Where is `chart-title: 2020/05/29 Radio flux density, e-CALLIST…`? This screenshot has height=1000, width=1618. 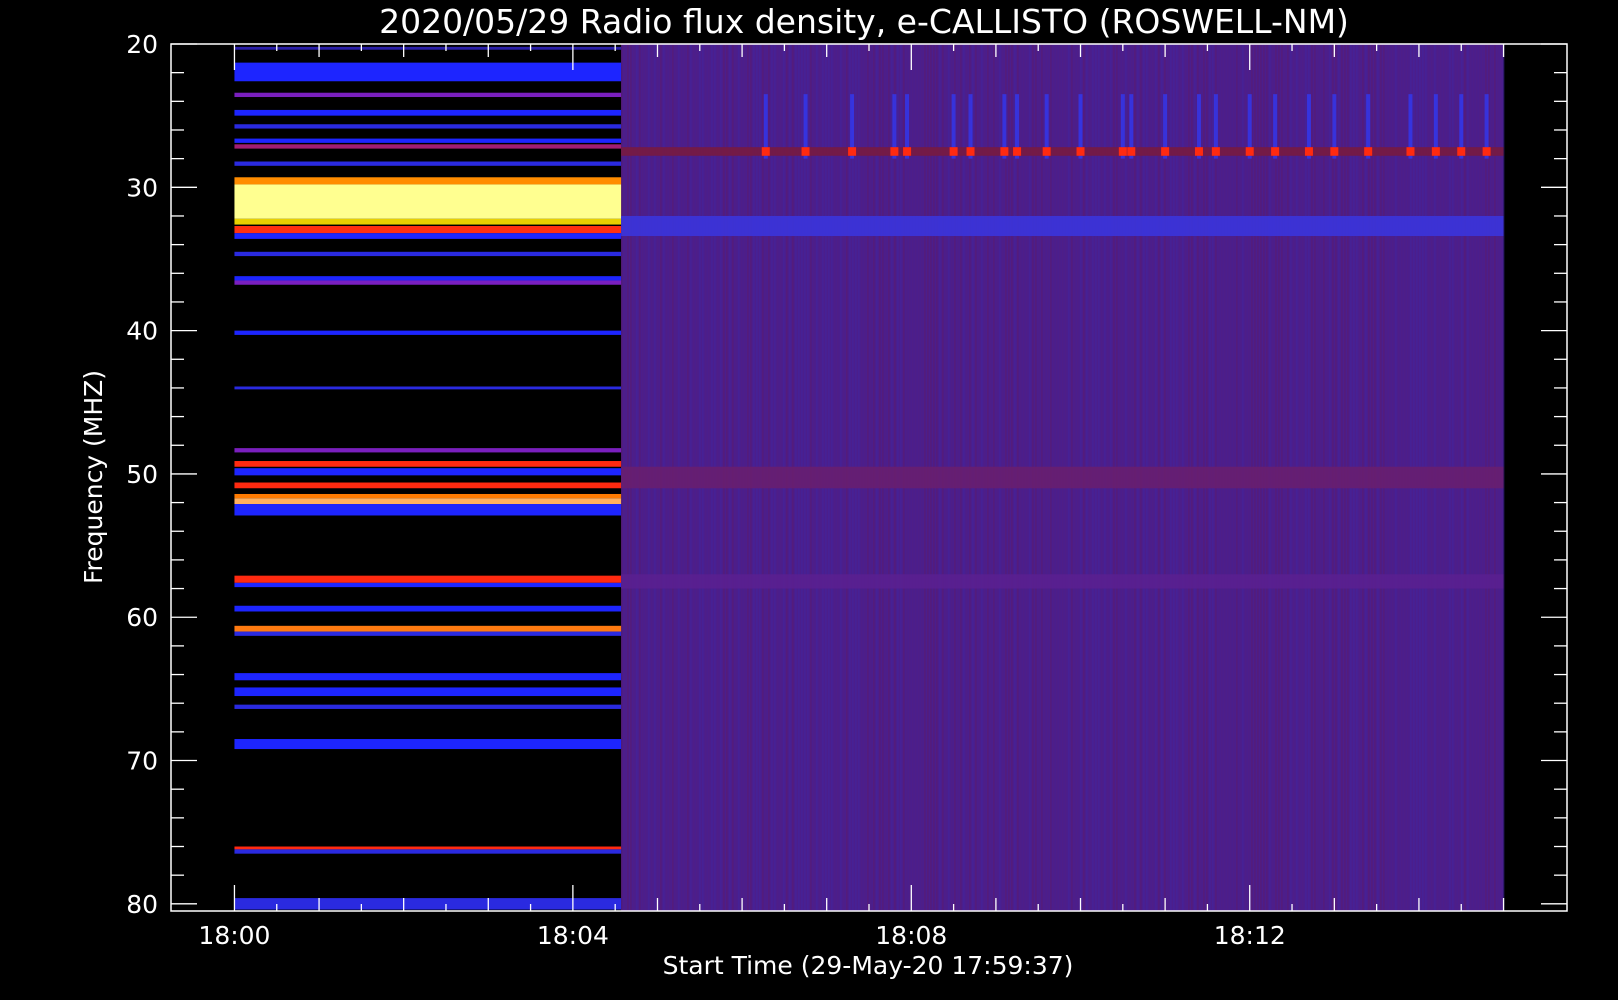 chart-title: 2020/05/29 Radio flux density, e-CALLIST… is located at coordinates (864, 21).